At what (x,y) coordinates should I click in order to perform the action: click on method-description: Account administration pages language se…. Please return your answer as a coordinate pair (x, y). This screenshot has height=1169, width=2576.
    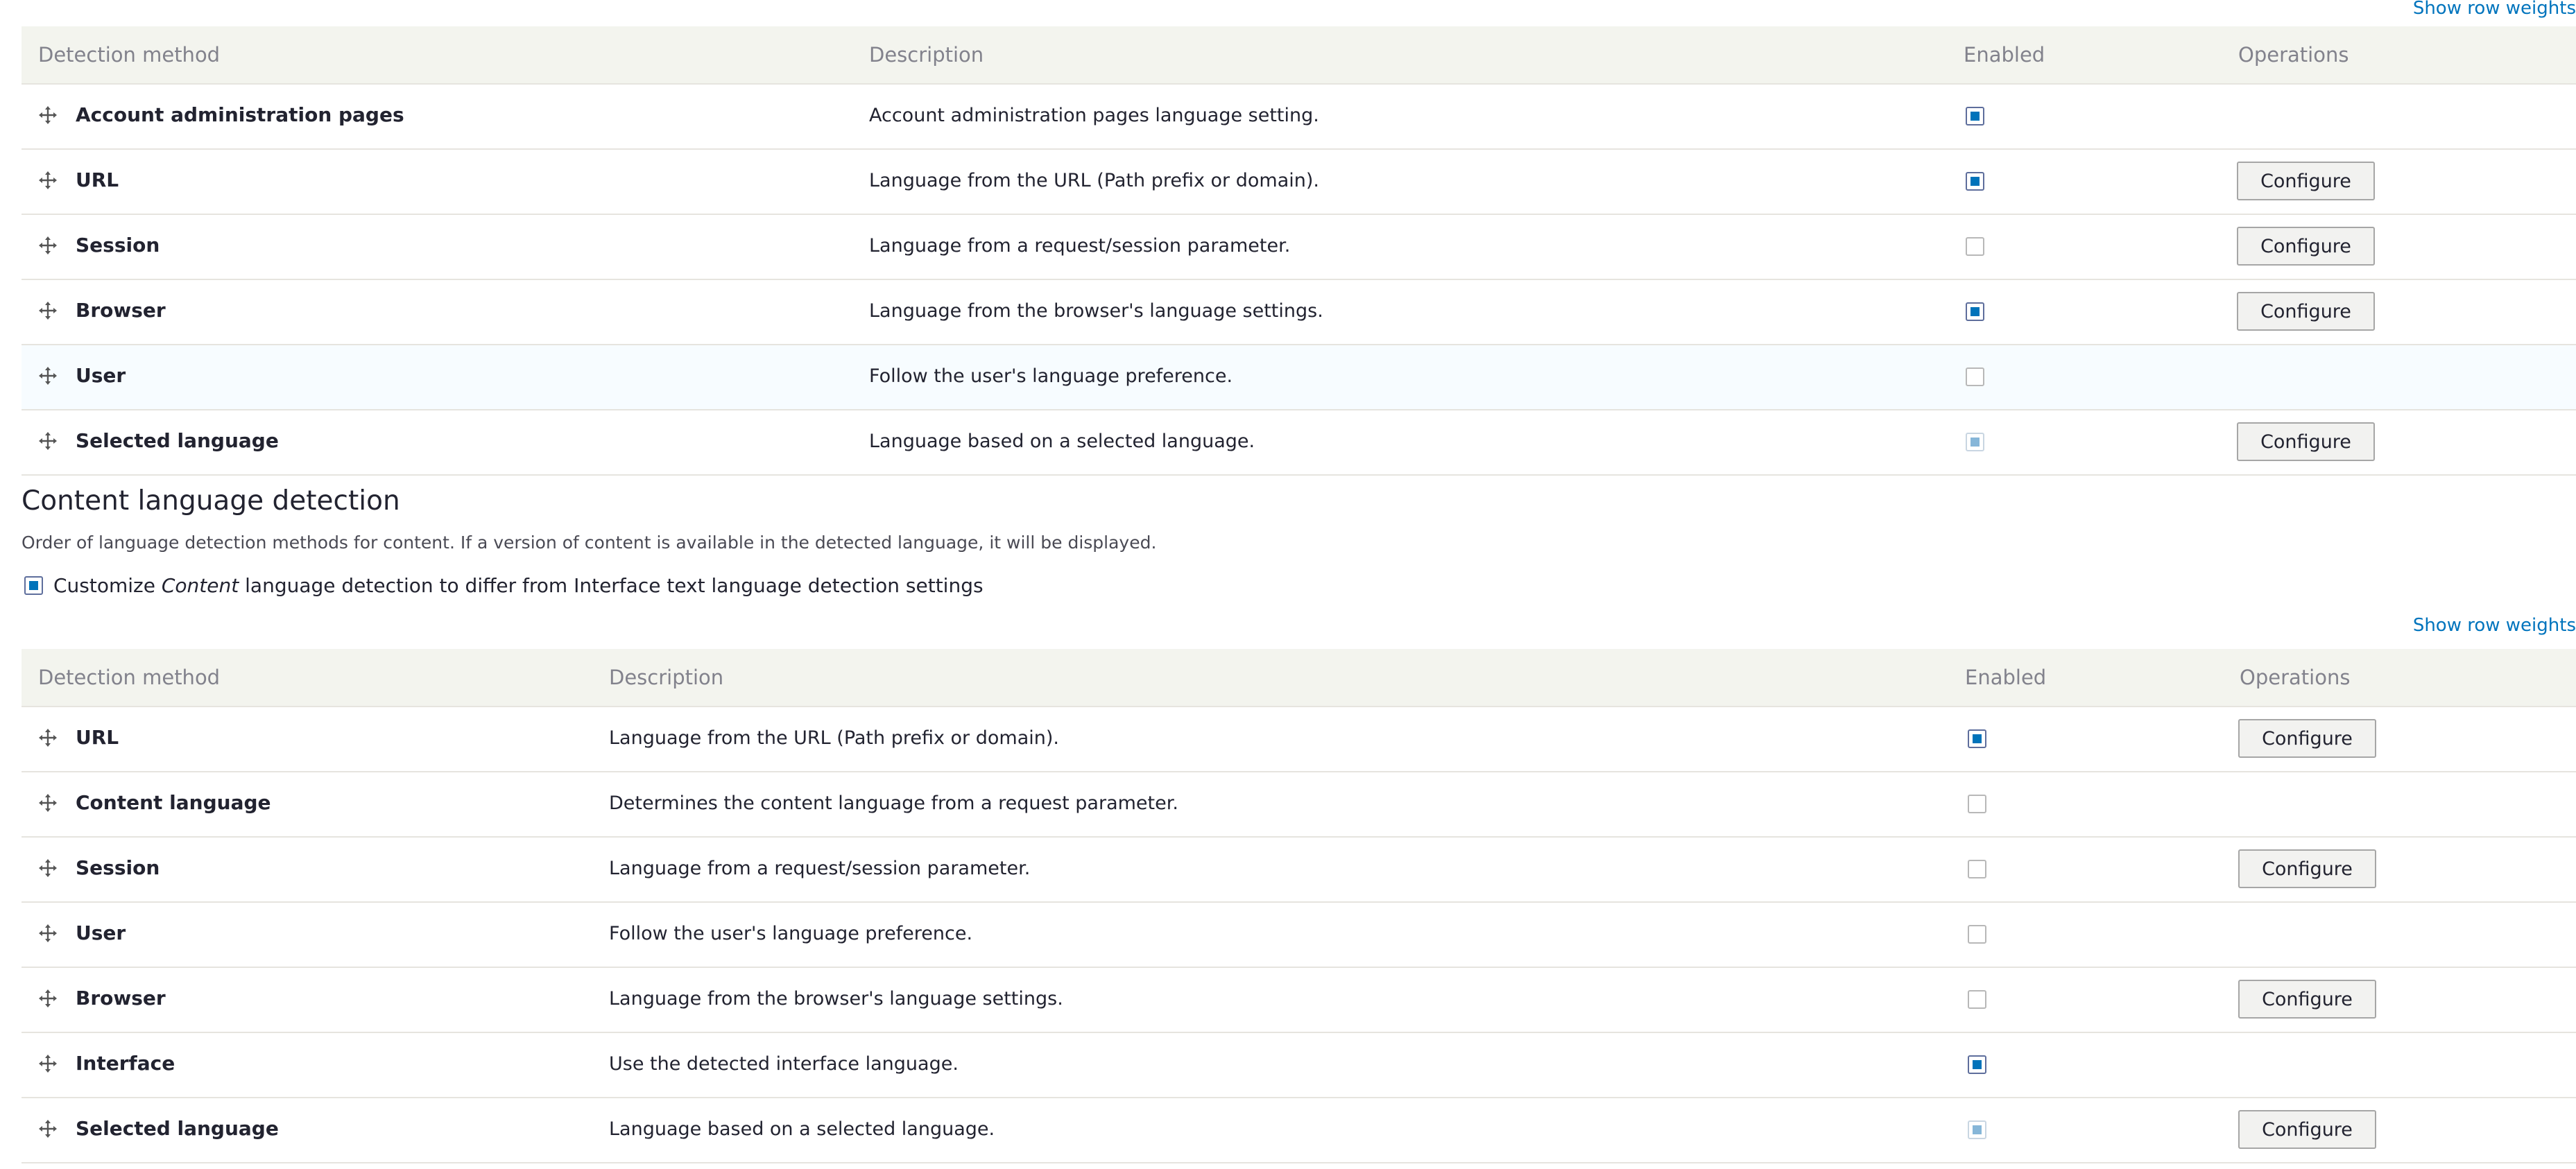
    Looking at the image, I should click on (1094, 116).